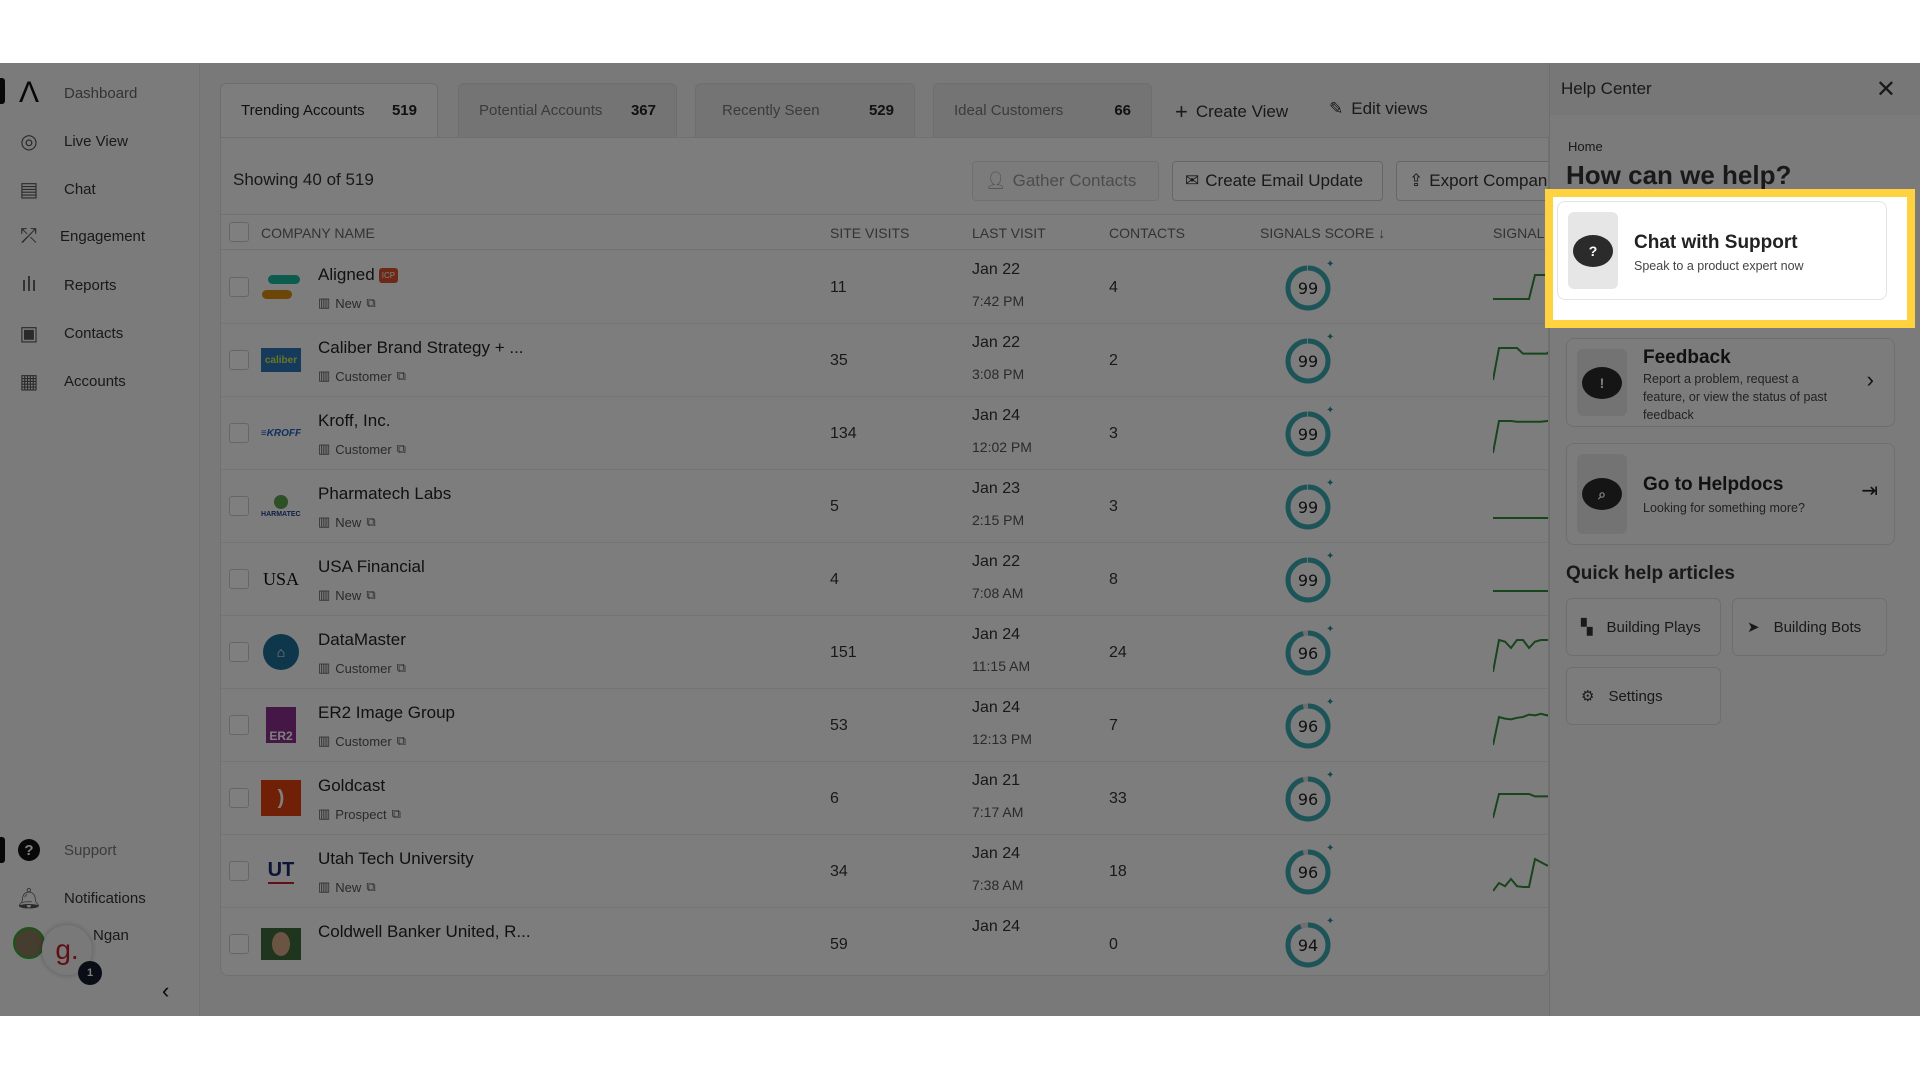  I want to click on icon-box: ?, so click(1593, 250).